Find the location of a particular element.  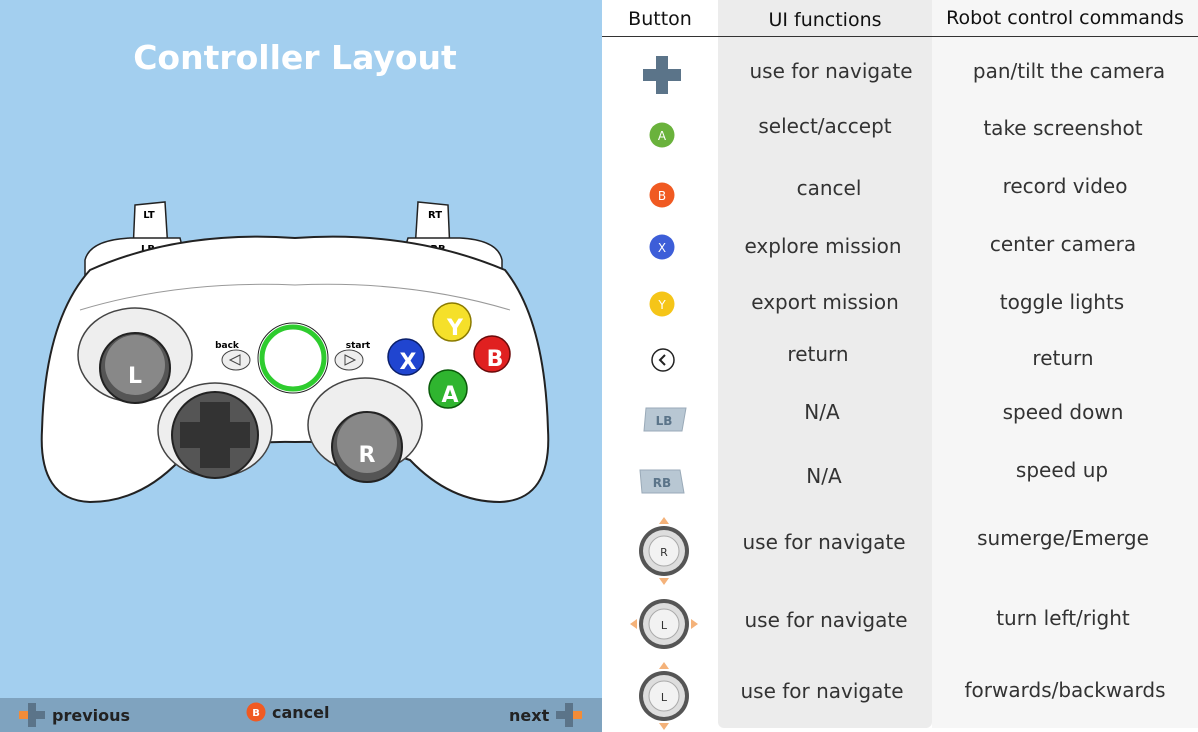

header-robot-commands: Robot control commands is located at coordinates (1065, 18).